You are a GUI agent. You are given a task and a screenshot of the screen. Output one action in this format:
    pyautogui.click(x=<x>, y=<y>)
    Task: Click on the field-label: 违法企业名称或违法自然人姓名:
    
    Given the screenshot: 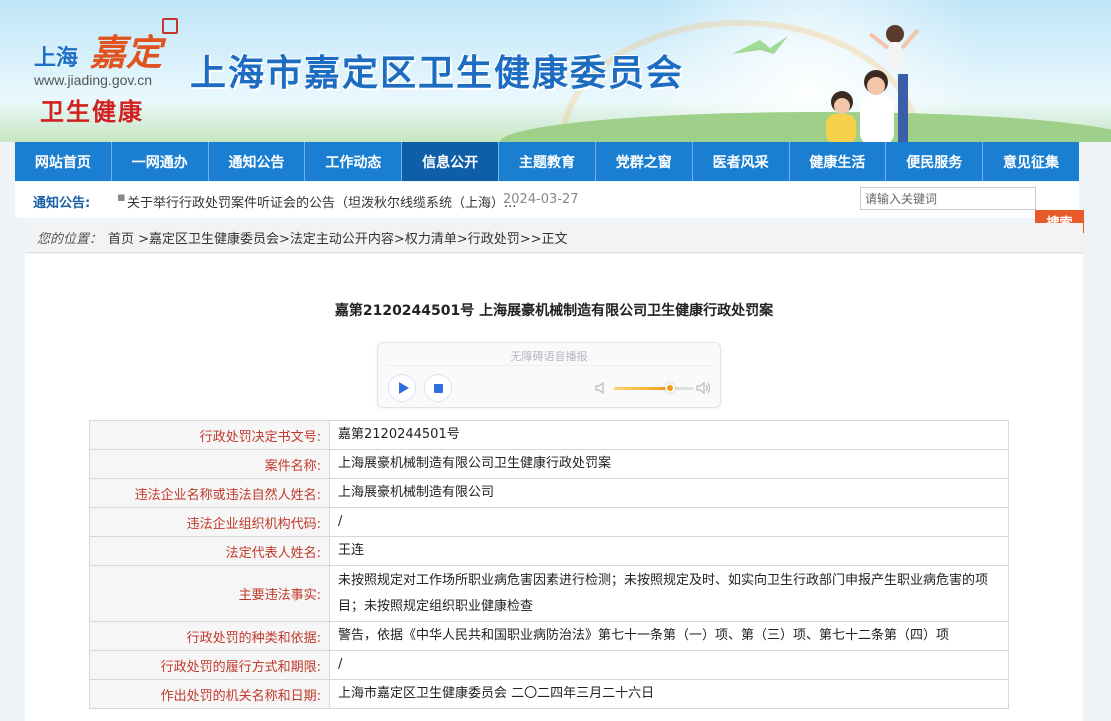 What is the action you would take?
    pyautogui.click(x=209, y=493)
    